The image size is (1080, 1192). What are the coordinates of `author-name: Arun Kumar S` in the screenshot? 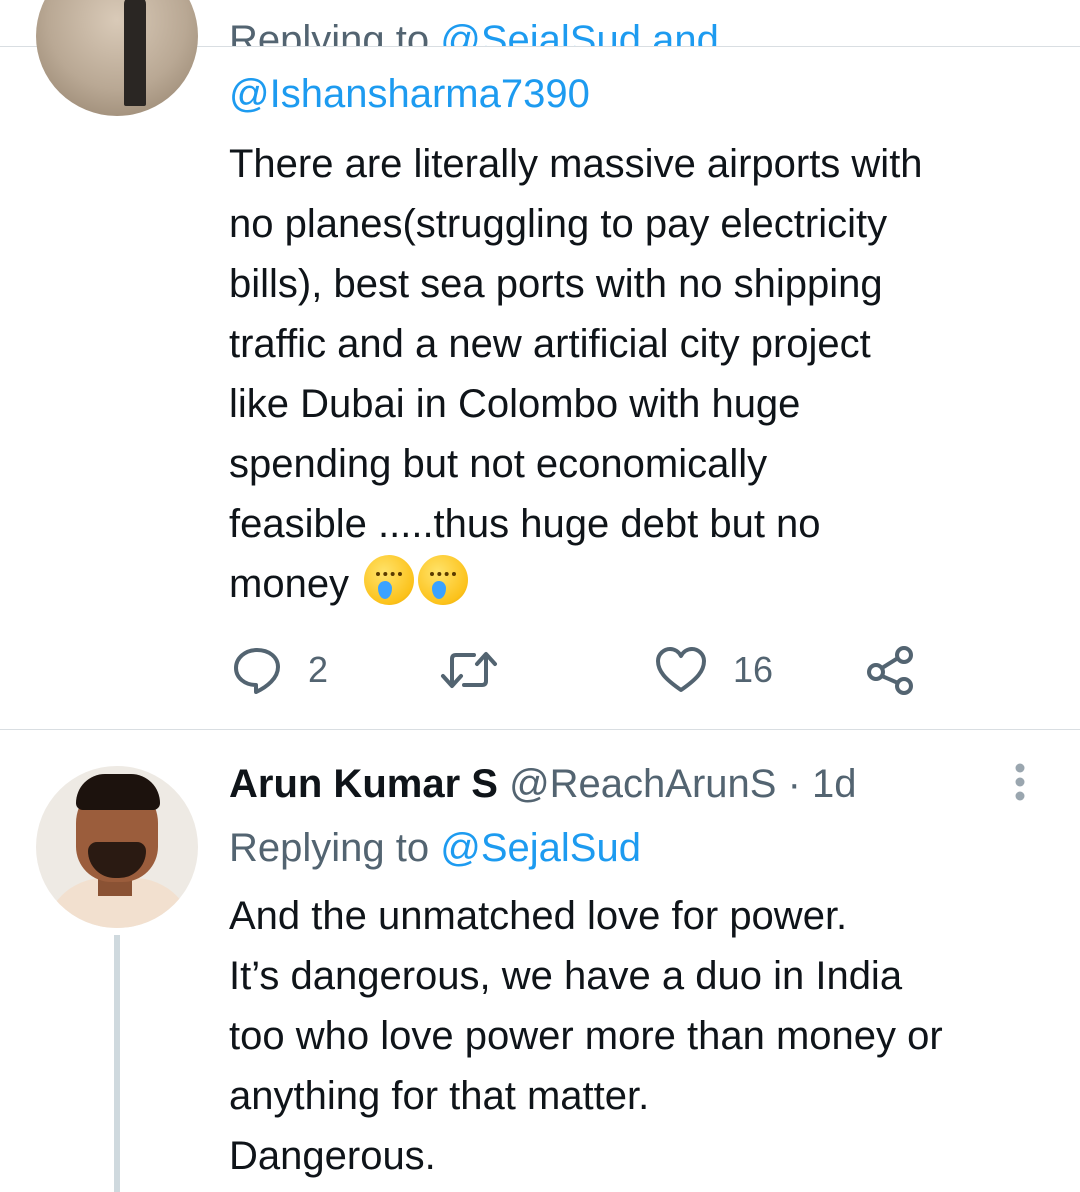 It's located at (363, 784).